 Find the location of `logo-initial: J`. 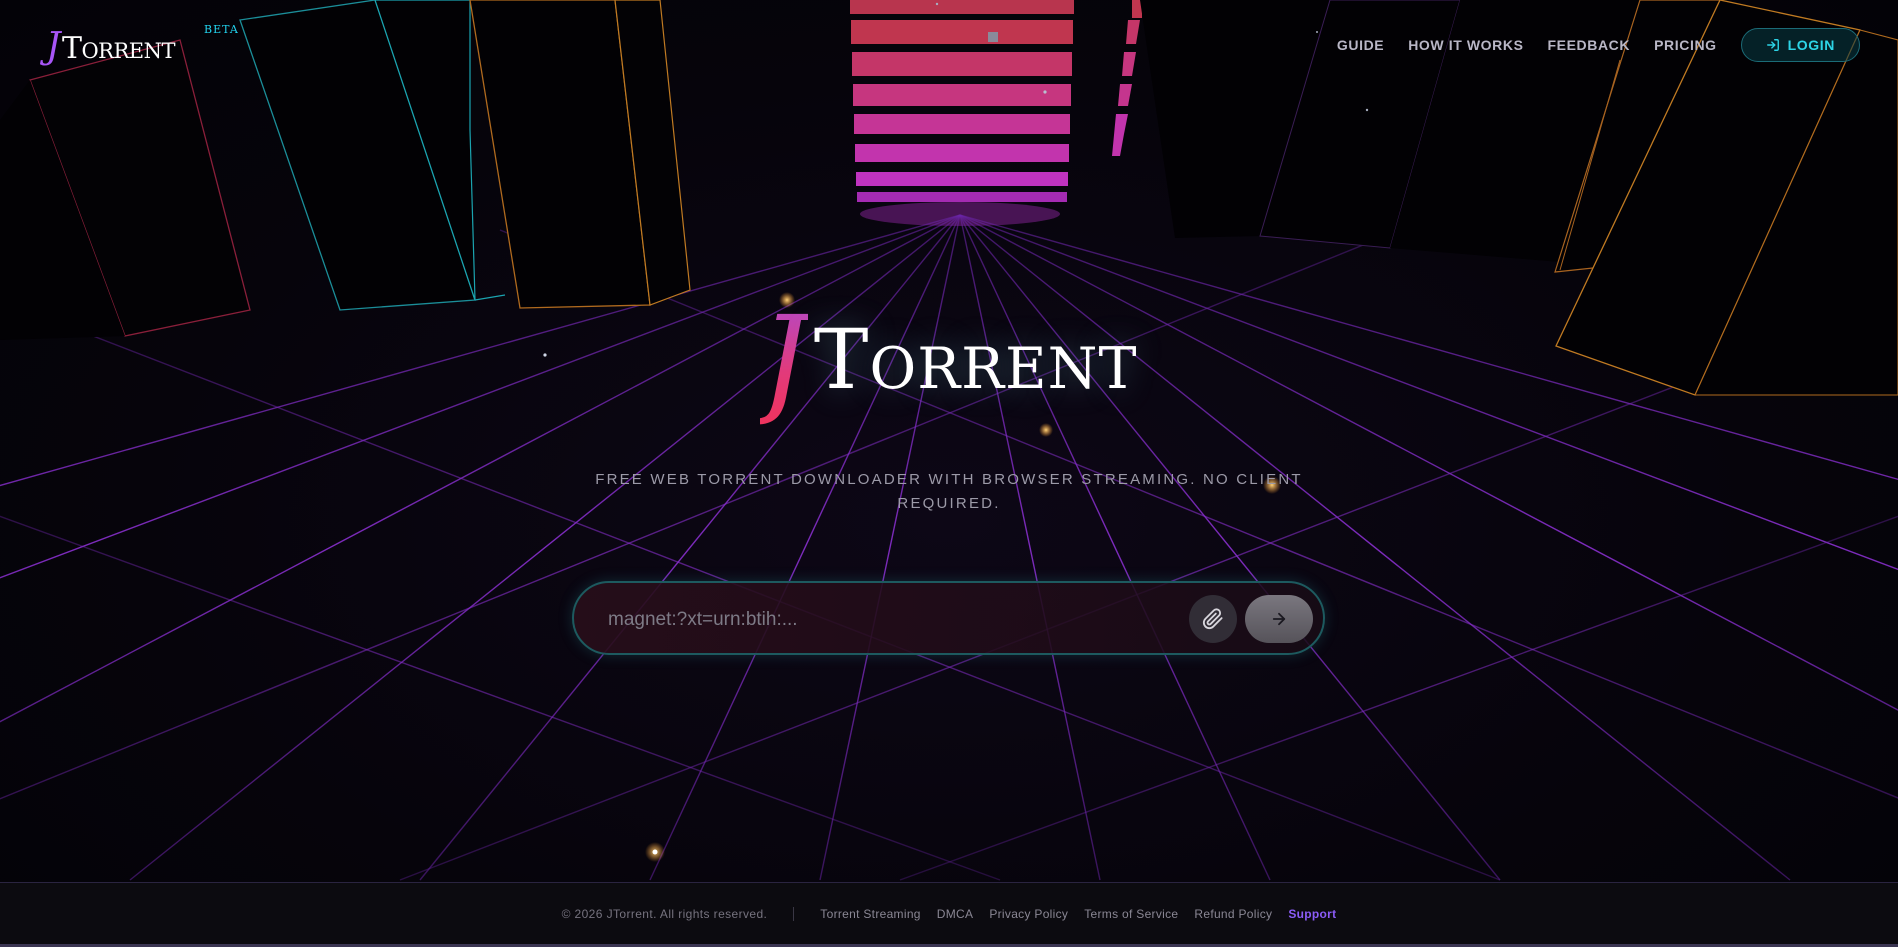

logo-initial: J is located at coordinates (53, 46).